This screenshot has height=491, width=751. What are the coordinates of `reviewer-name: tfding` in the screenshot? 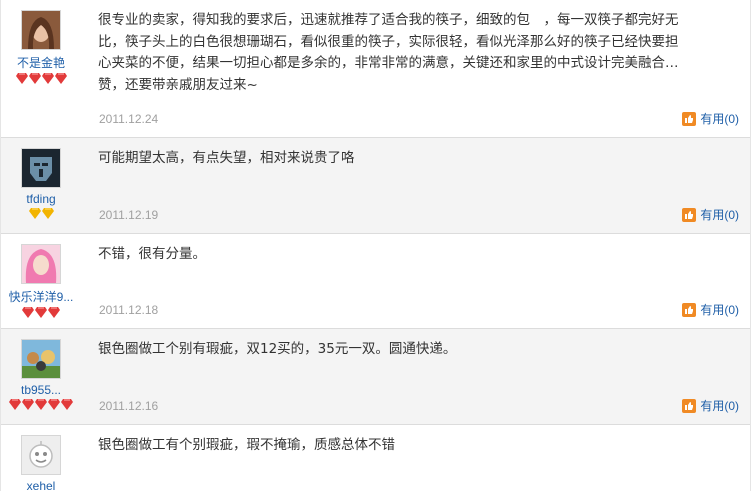 It's located at (41, 199).